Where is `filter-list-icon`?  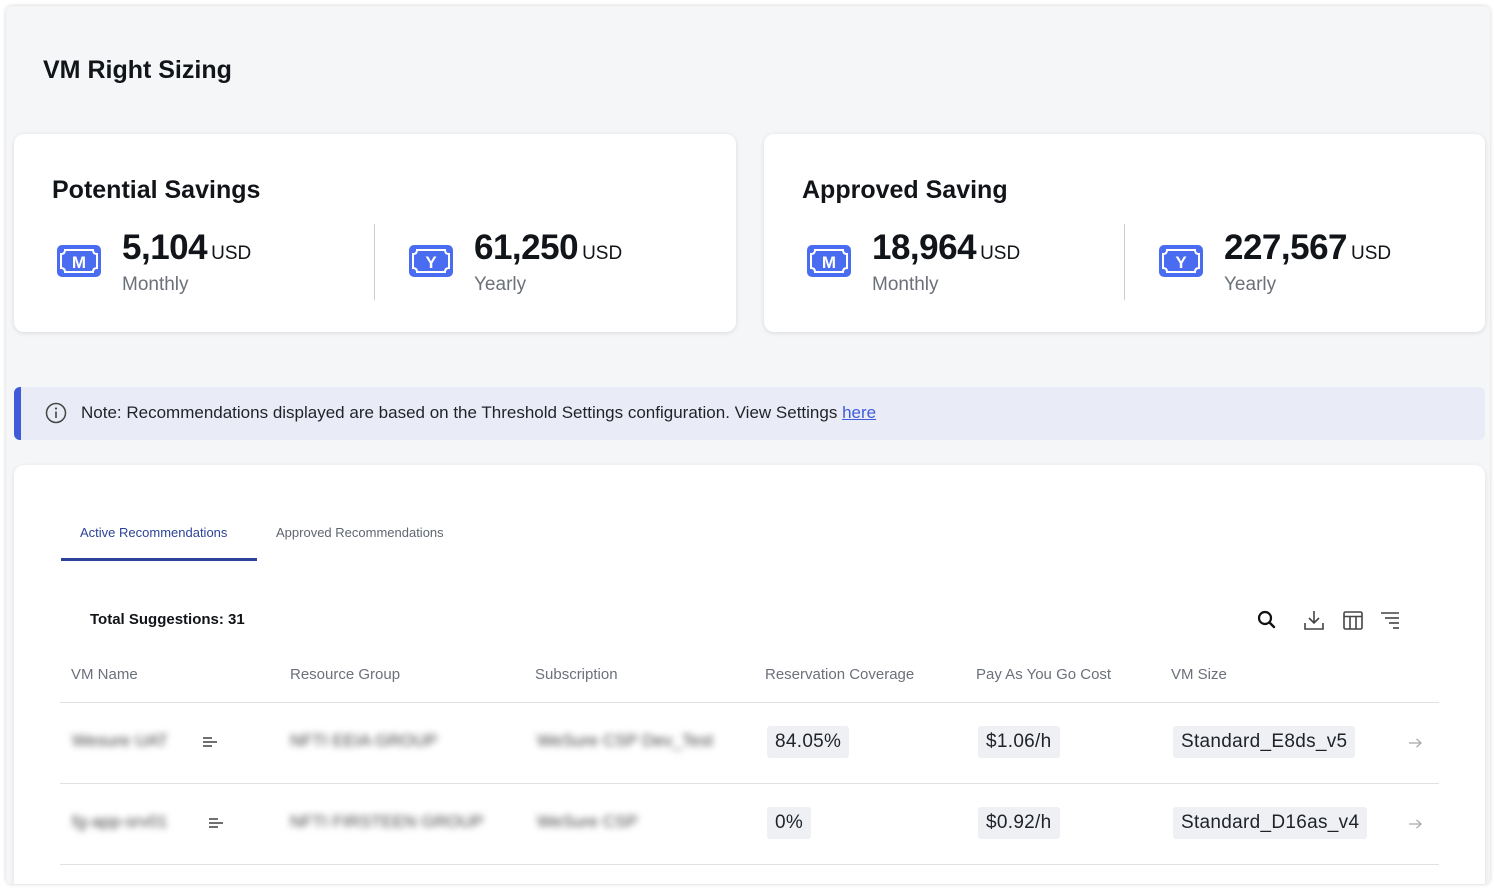
filter-list-icon is located at coordinates (1390, 620).